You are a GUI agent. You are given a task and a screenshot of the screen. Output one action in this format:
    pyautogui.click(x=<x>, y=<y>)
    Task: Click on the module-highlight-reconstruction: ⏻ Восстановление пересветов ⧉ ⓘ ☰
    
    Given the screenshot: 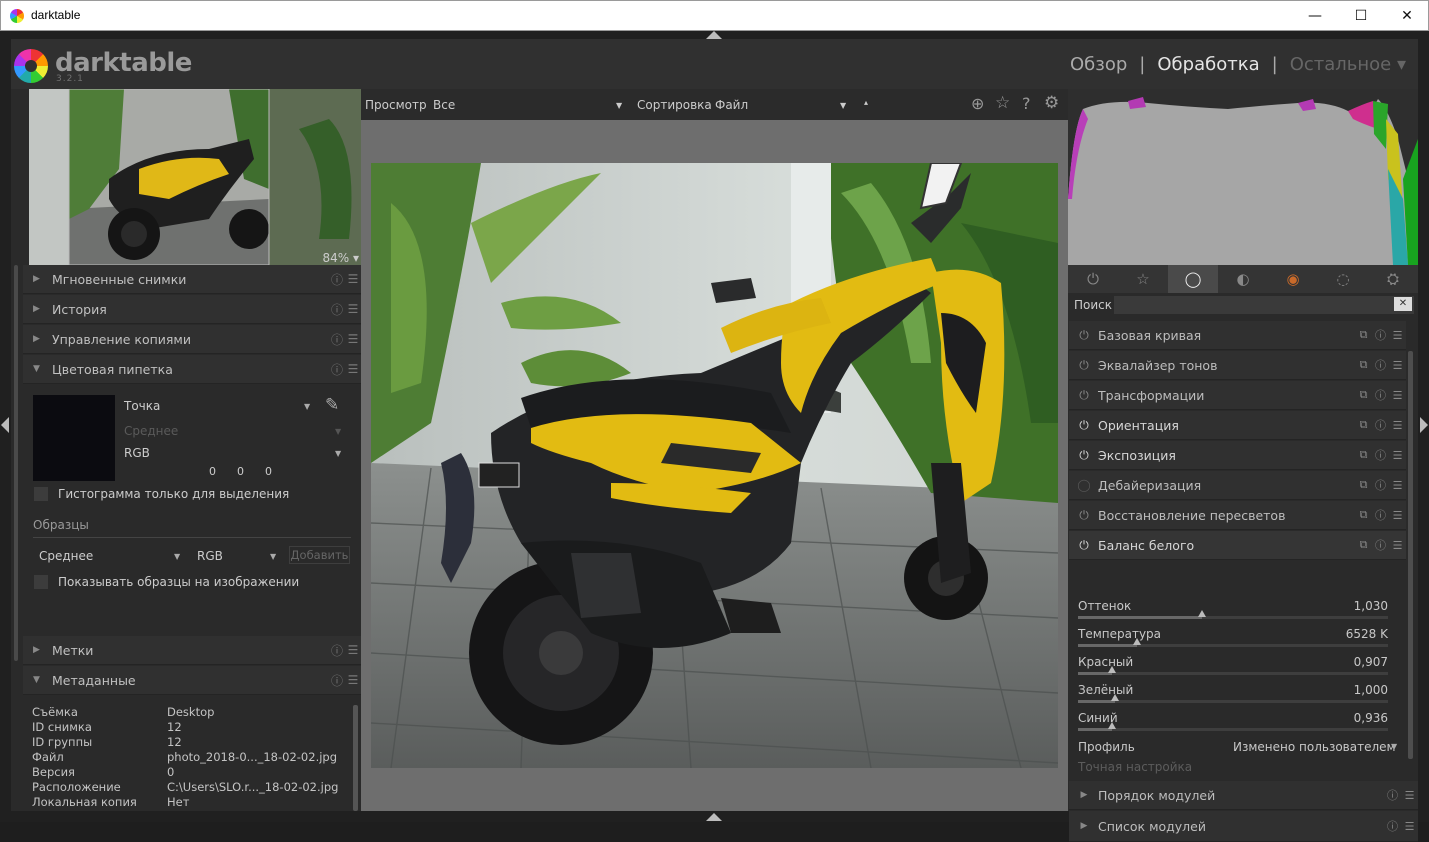 What is the action you would take?
    pyautogui.click(x=1237, y=515)
    